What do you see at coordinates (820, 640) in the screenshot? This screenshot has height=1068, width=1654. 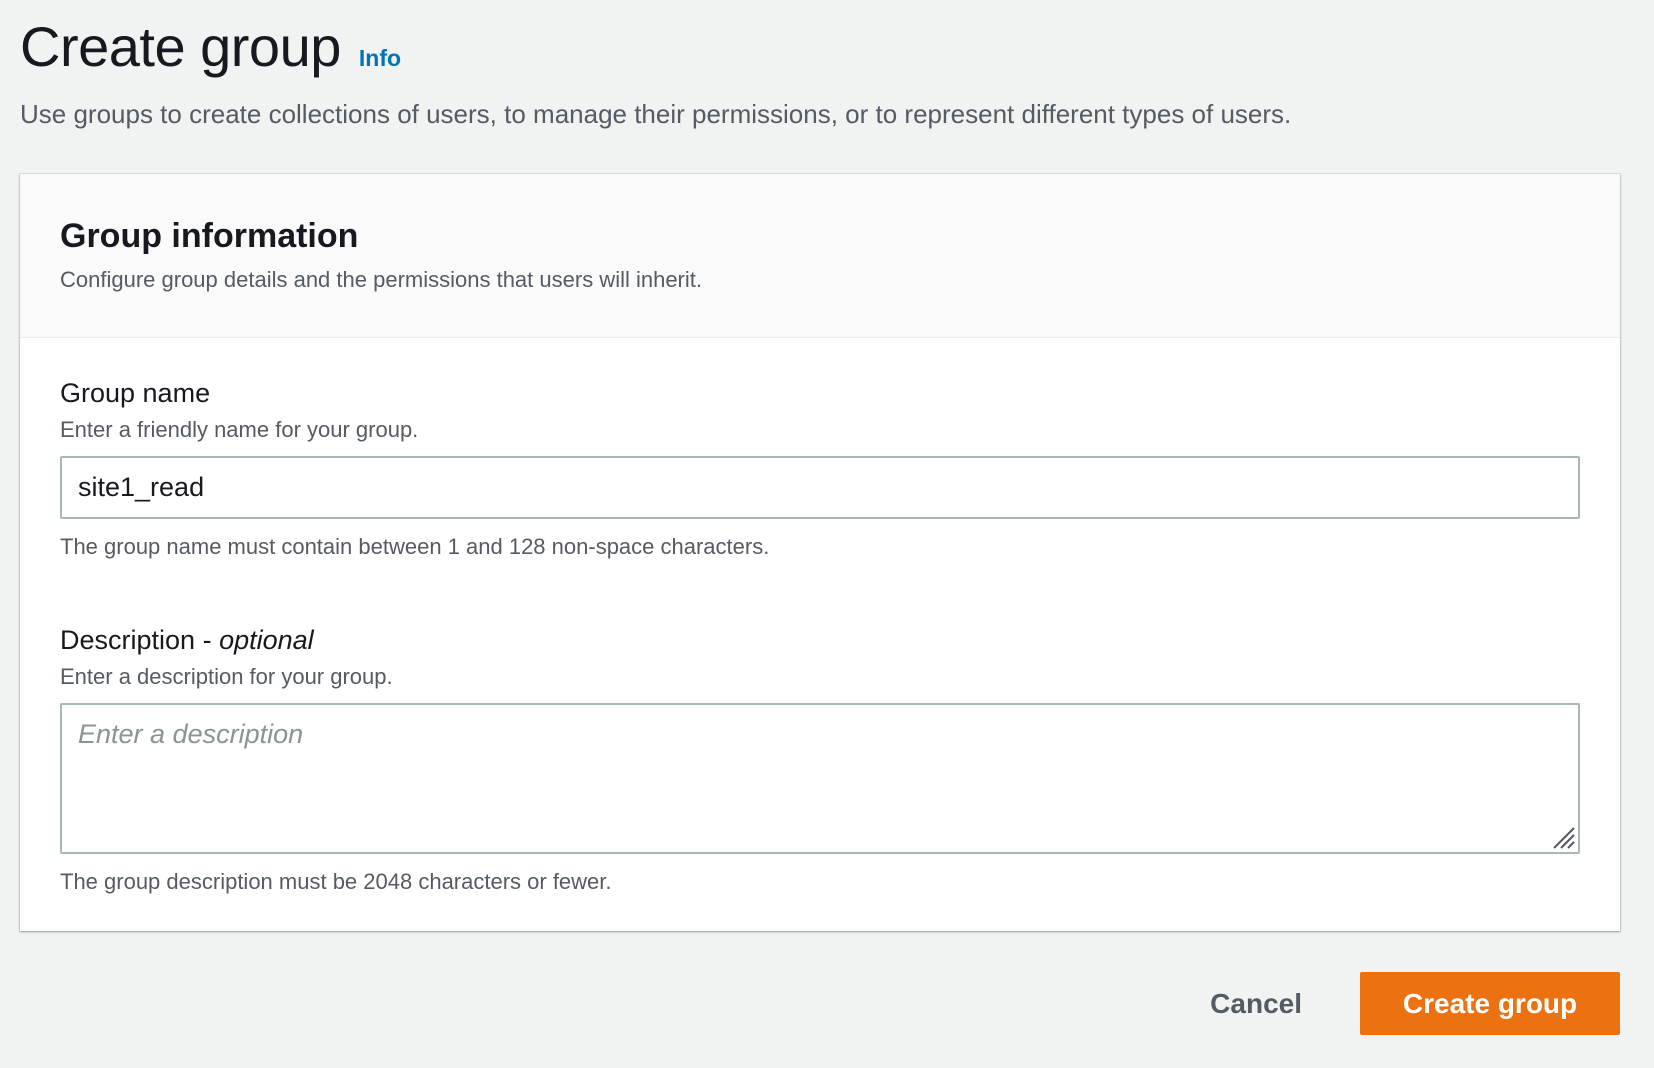 I see `description-label: Description - optional` at bounding box center [820, 640].